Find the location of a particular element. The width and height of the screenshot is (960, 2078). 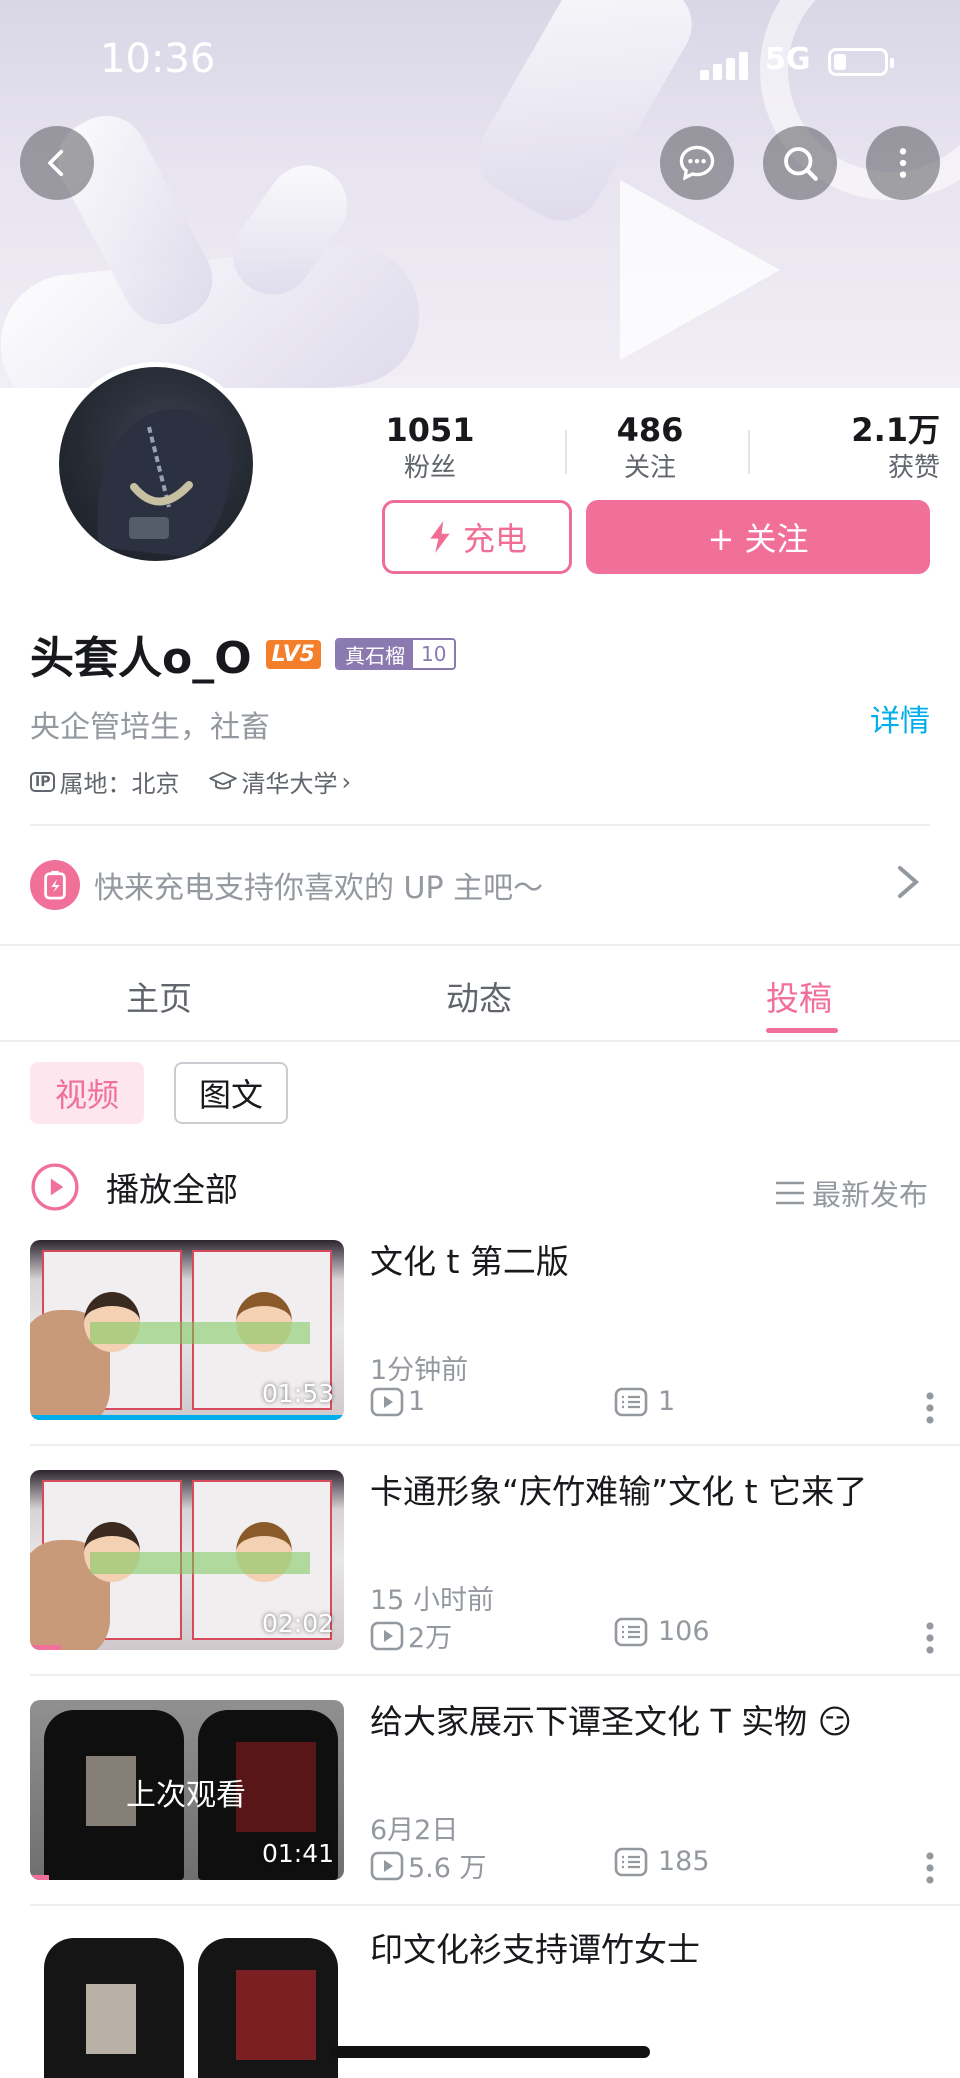

video-time: 1分钟前 is located at coordinates (419, 1370).